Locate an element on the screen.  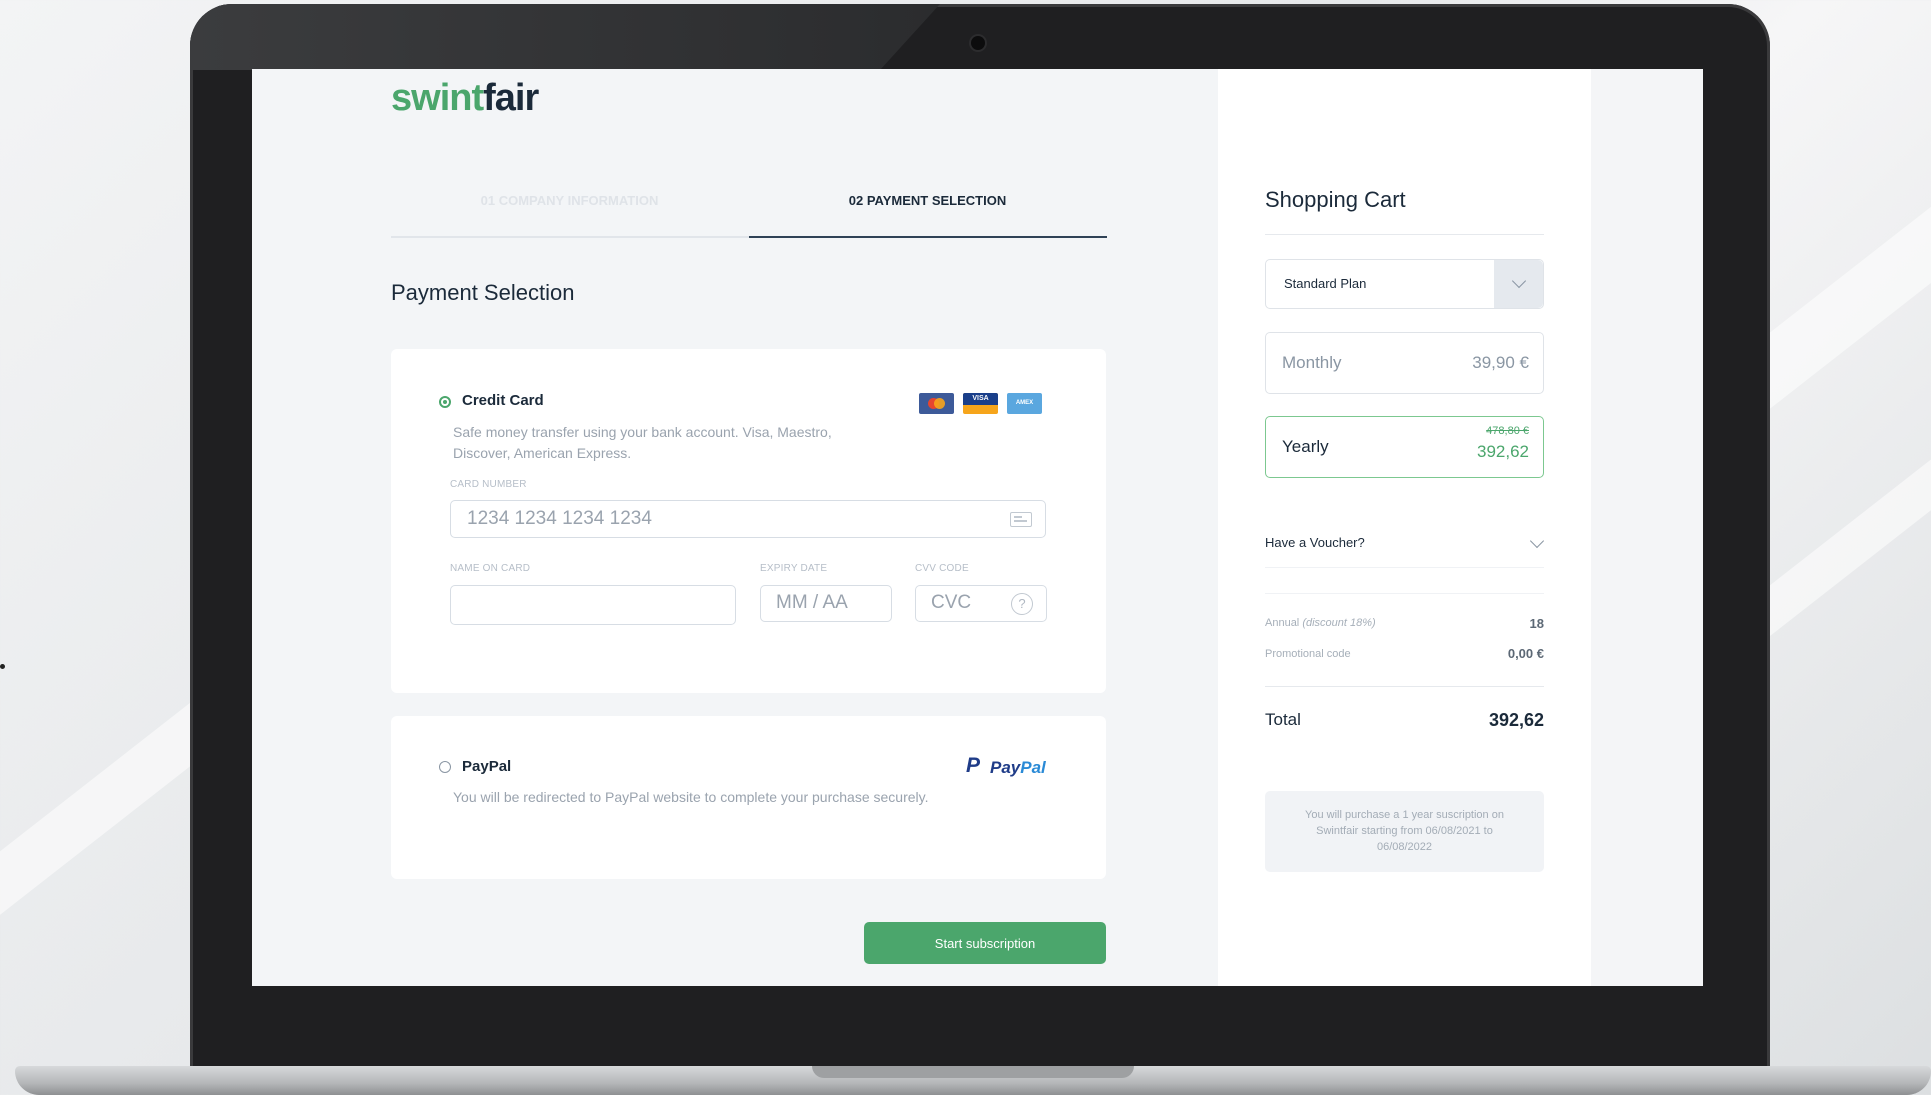
paypal-radio is located at coordinates (445, 767).